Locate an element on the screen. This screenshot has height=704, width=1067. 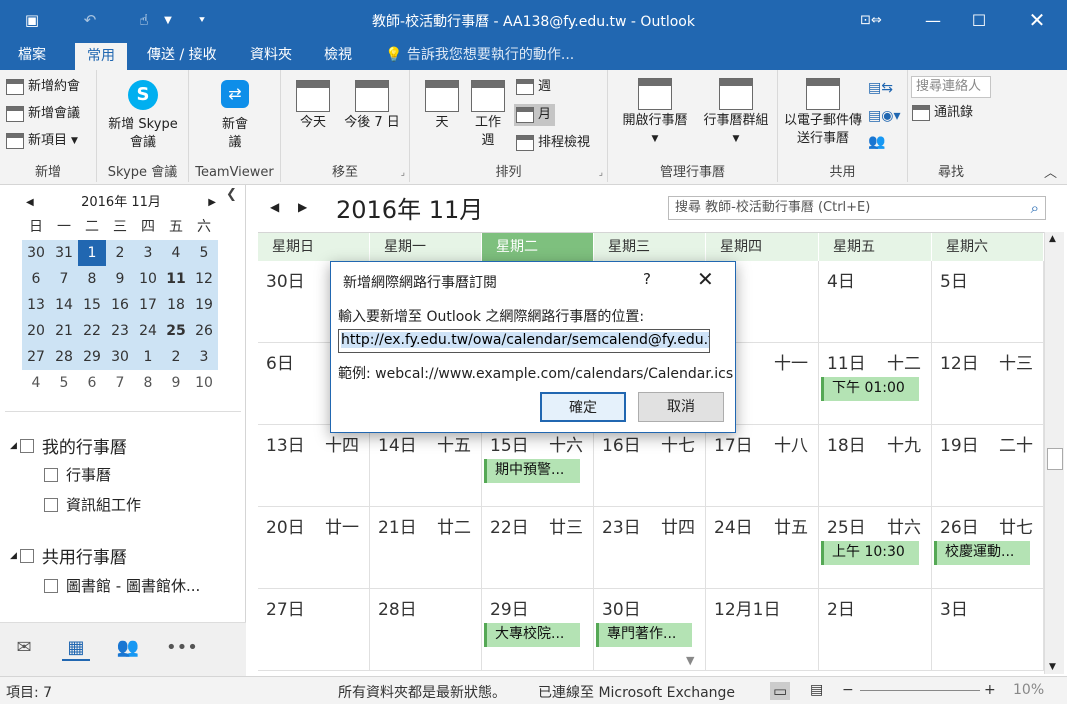
zoom-in-icon: + is located at coordinates (990, 690).